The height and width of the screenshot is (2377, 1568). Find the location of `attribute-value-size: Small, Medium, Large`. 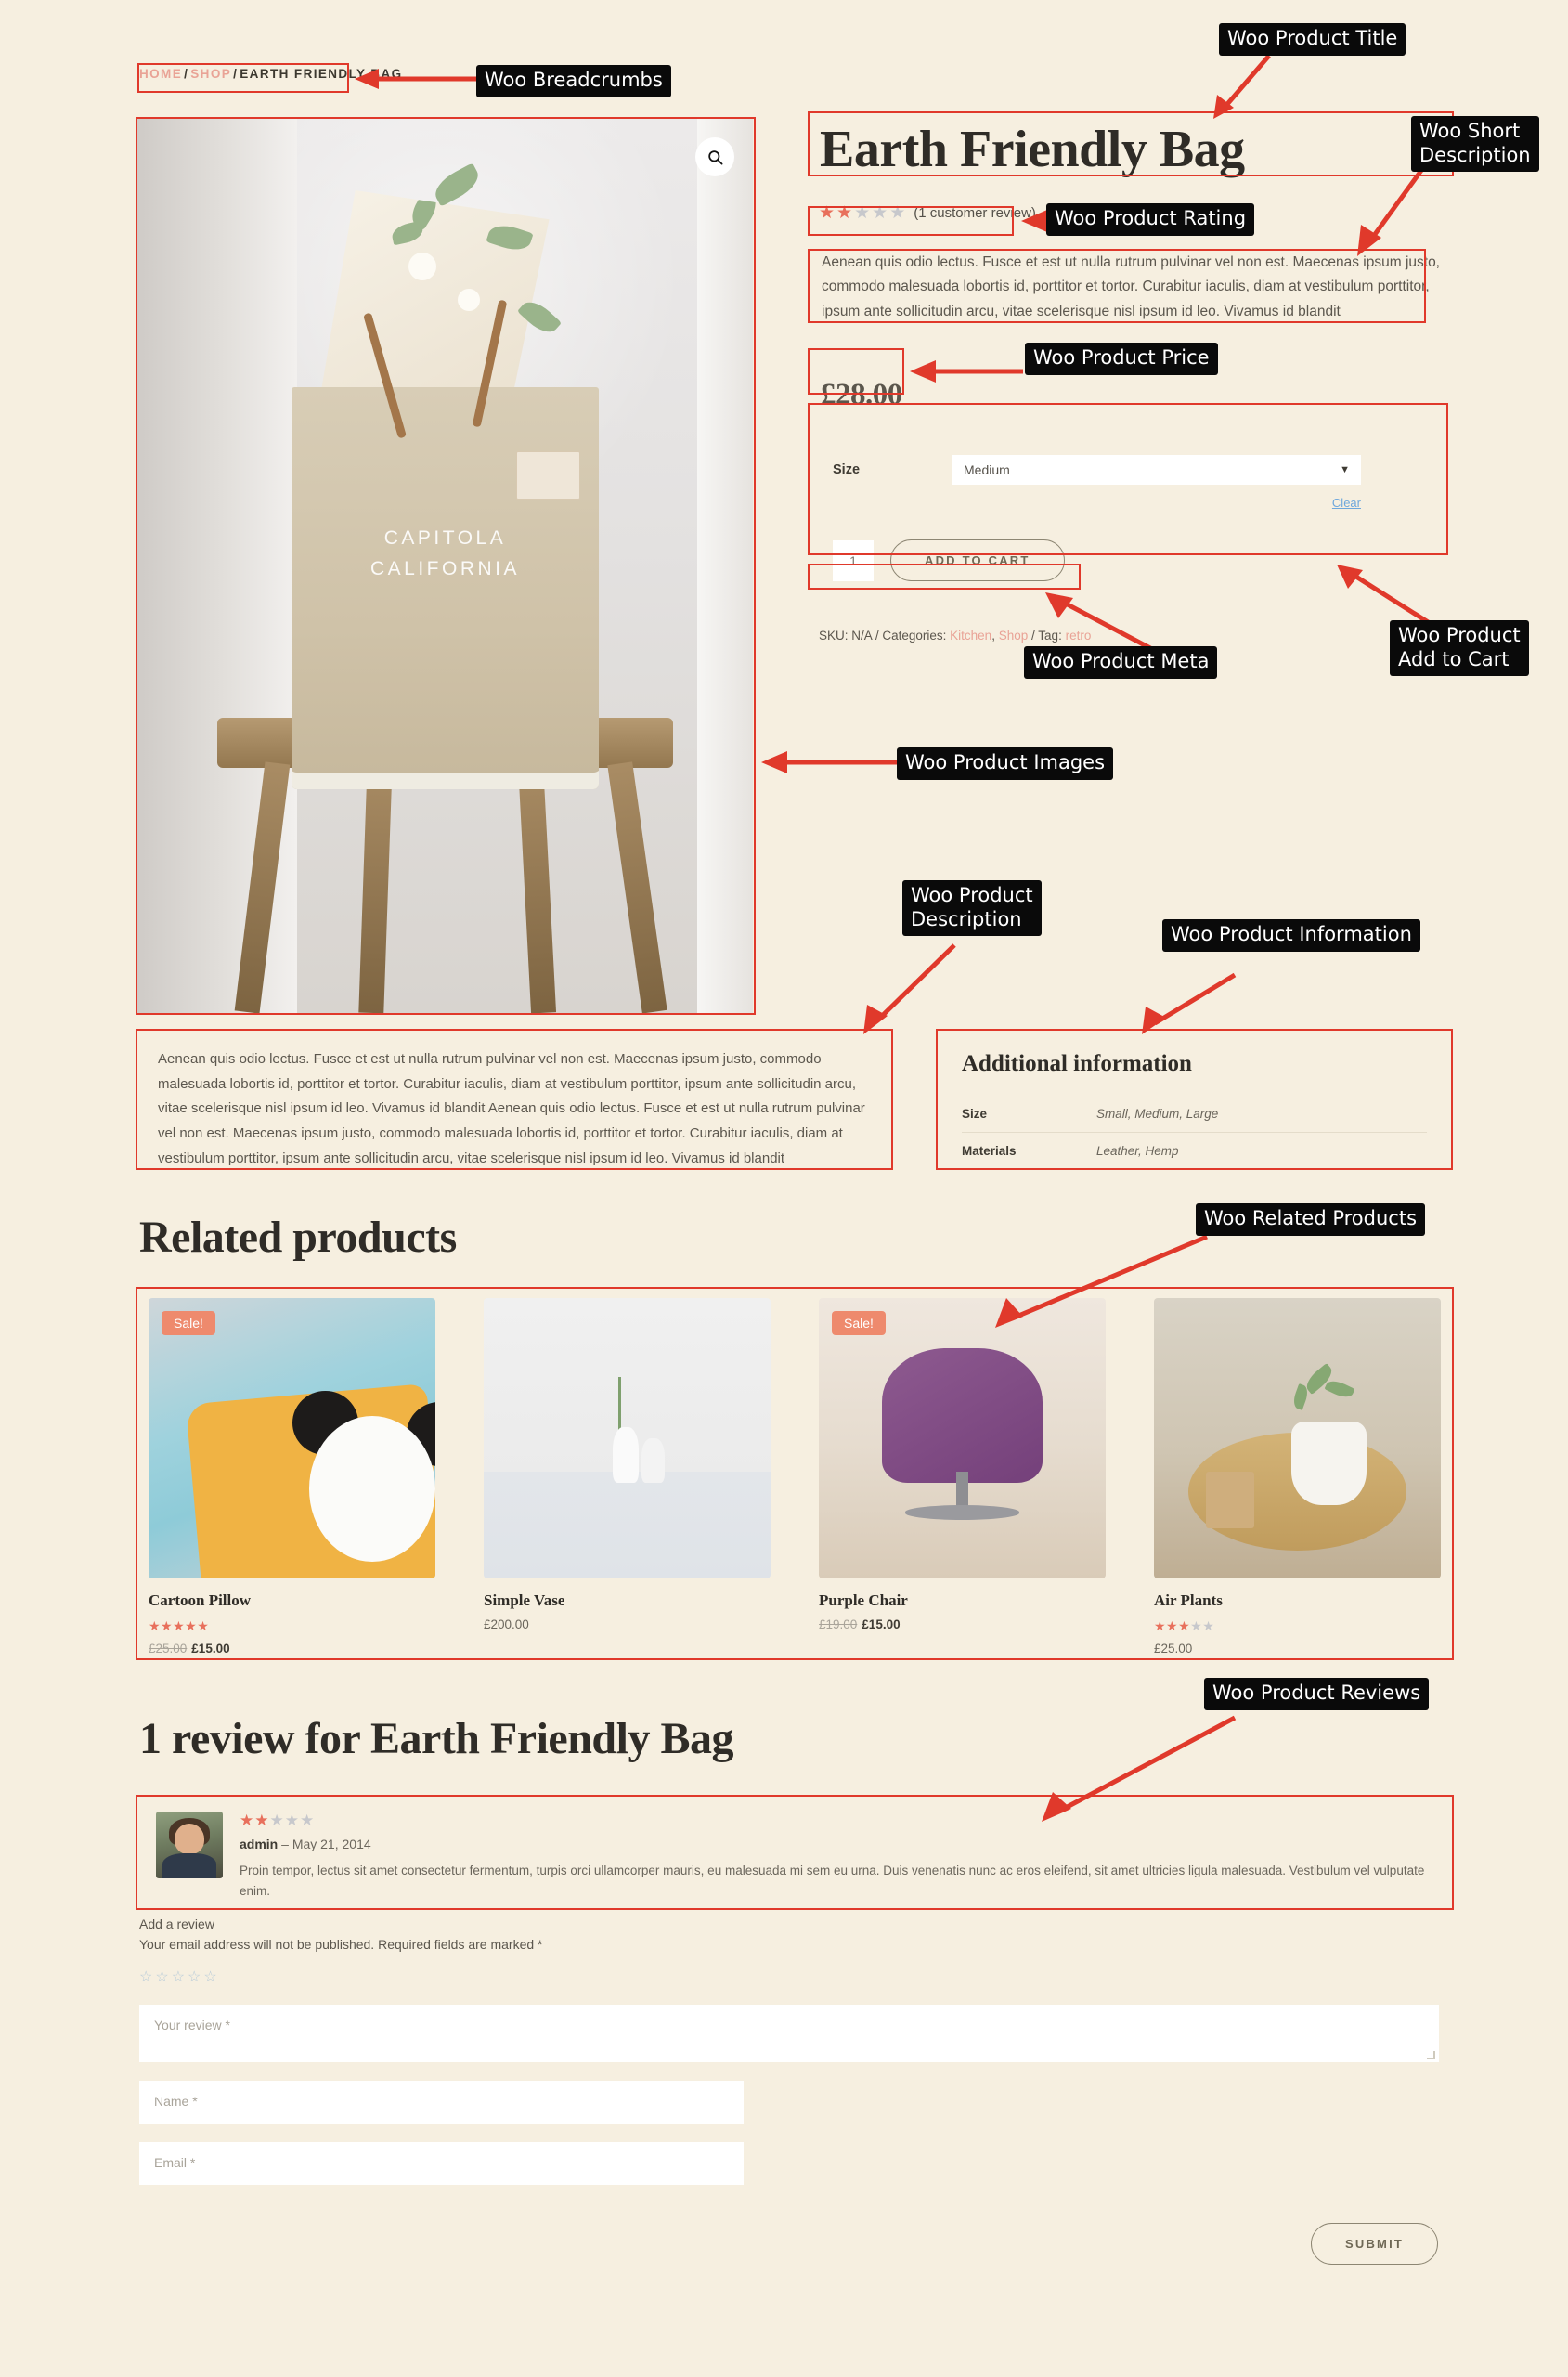

attribute-value-size: Small, Medium, Large is located at coordinates (1262, 1114).